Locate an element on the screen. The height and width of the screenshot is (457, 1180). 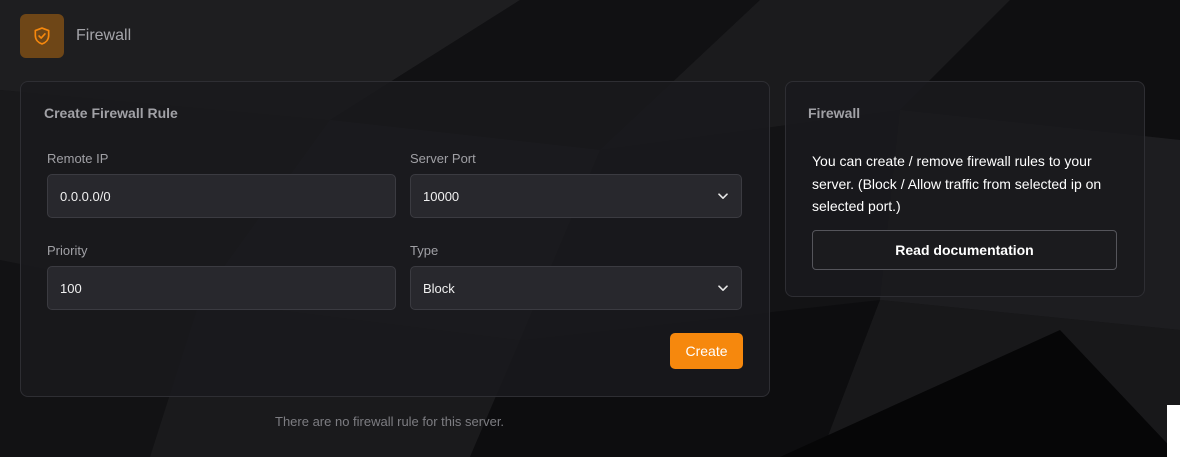
shield-check-icon is located at coordinates (42, 36).